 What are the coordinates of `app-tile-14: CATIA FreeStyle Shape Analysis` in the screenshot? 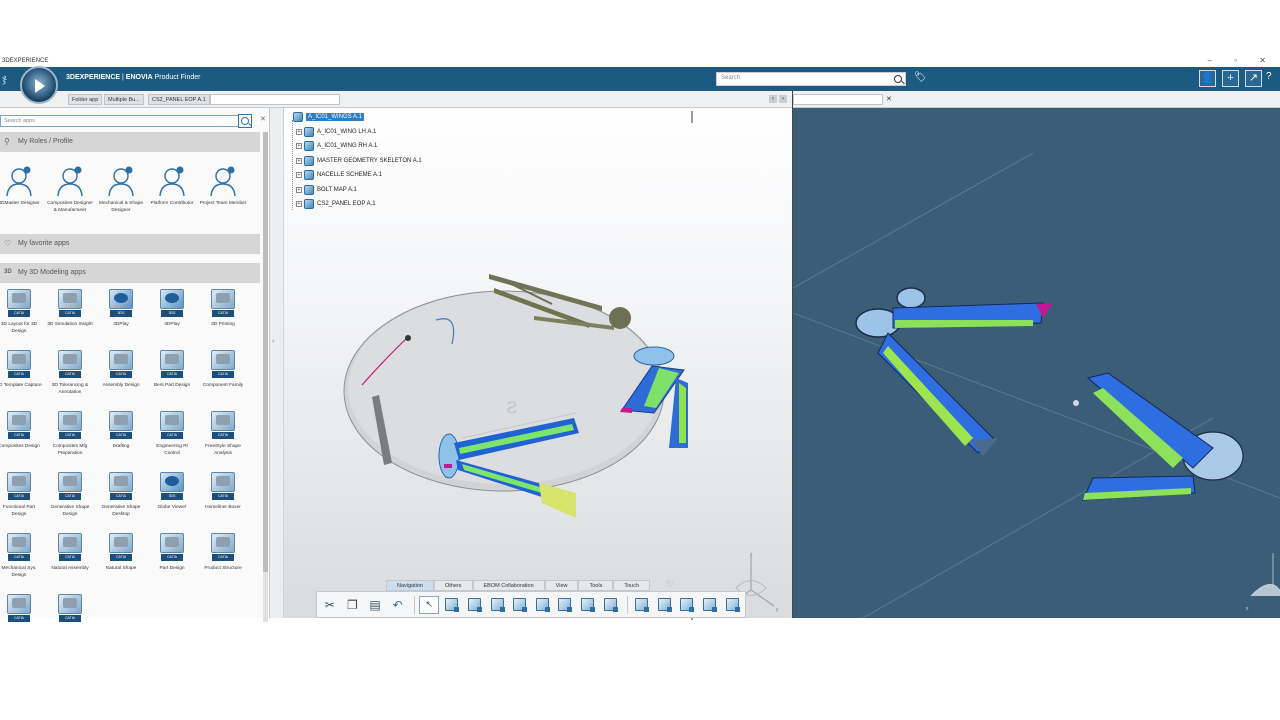 It's located at (223, 434).